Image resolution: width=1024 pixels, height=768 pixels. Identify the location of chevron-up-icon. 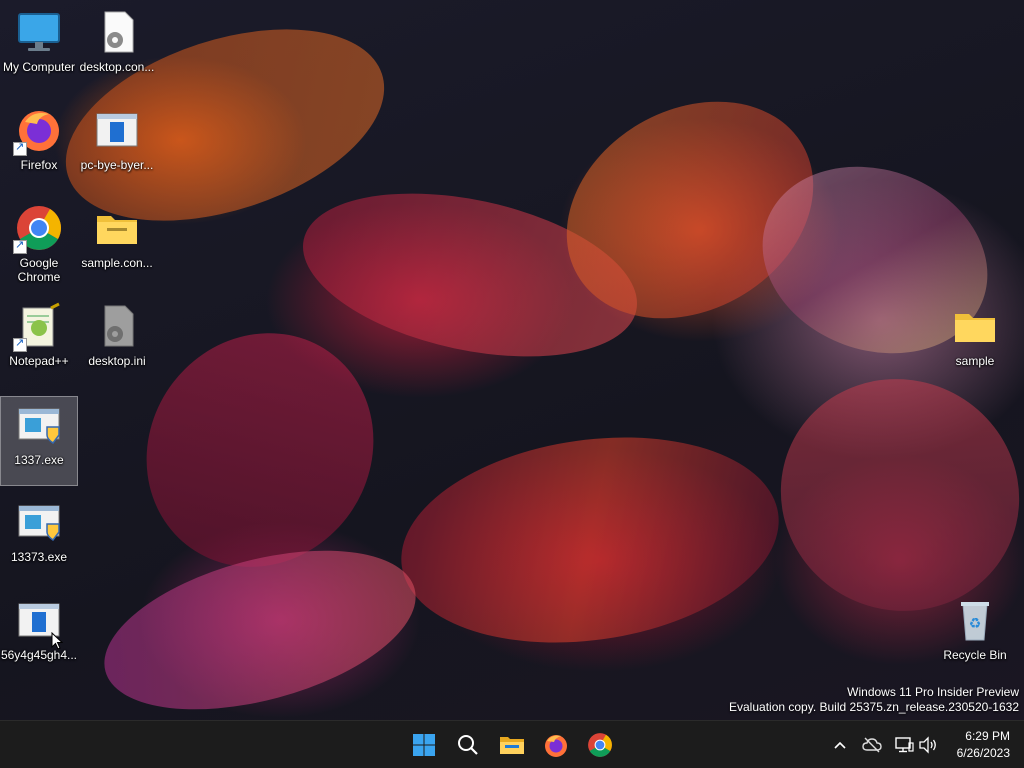
(840, 745).